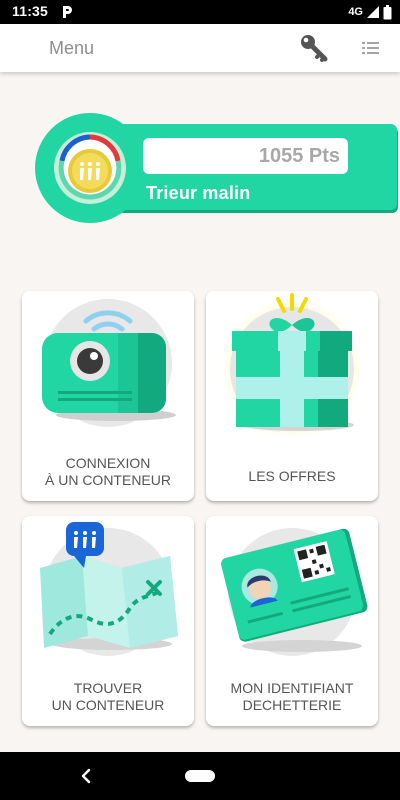 Image resolution: width=400 pixels, height=800 pixels. I want to click on tile-label: TROUVER UN CONTENEUR, so click(108, 697).